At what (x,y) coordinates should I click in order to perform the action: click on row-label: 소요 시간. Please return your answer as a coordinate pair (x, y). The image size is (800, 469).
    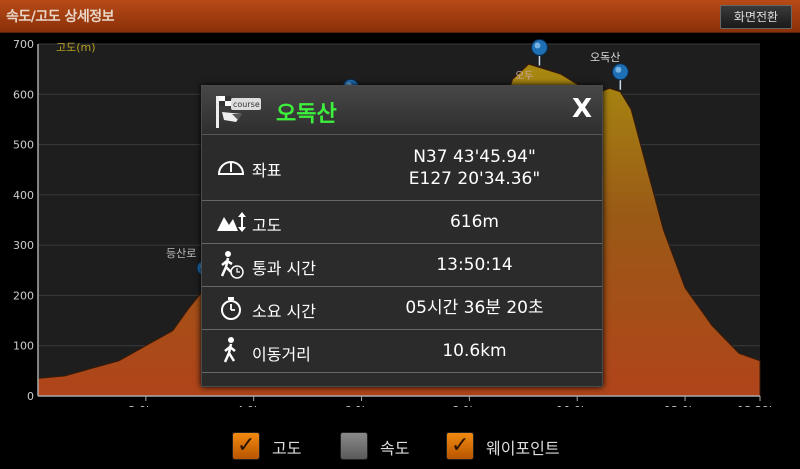
    Looking at the image, I should click on (284, 311).